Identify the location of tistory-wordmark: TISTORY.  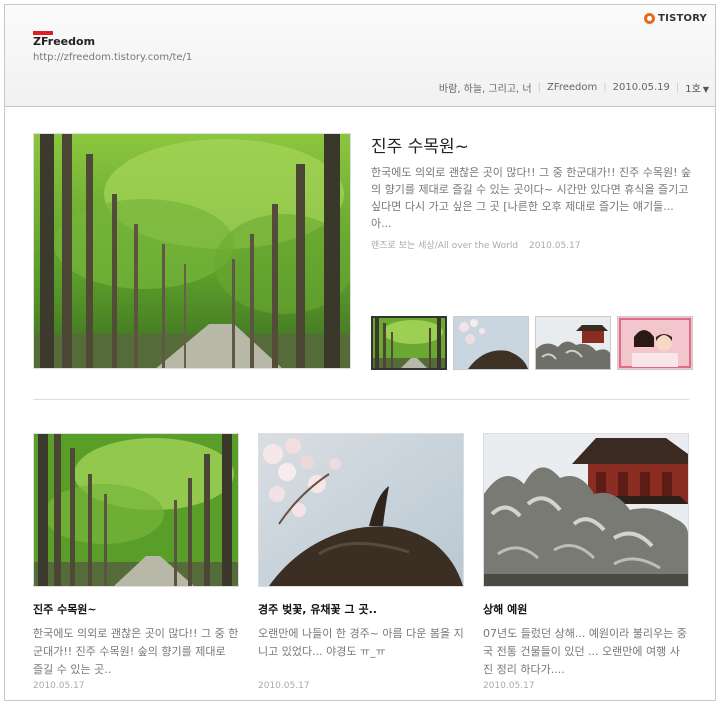
(682, 18).